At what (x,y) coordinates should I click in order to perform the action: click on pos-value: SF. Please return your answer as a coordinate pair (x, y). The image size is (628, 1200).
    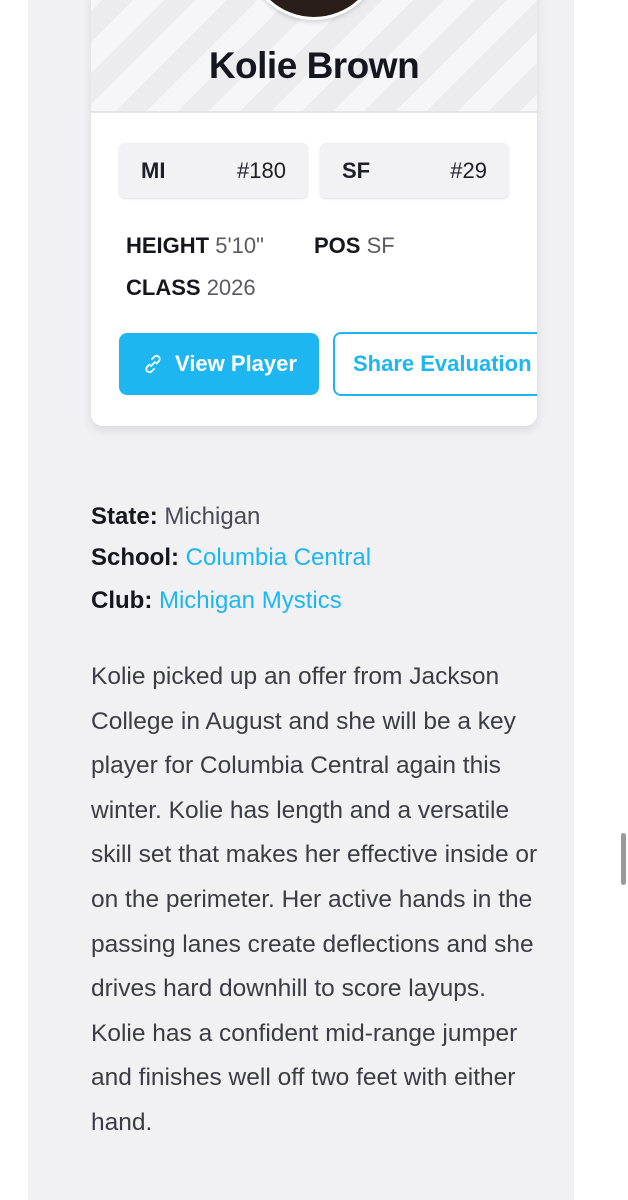
    Looking at the image, I should click on (380, 245).